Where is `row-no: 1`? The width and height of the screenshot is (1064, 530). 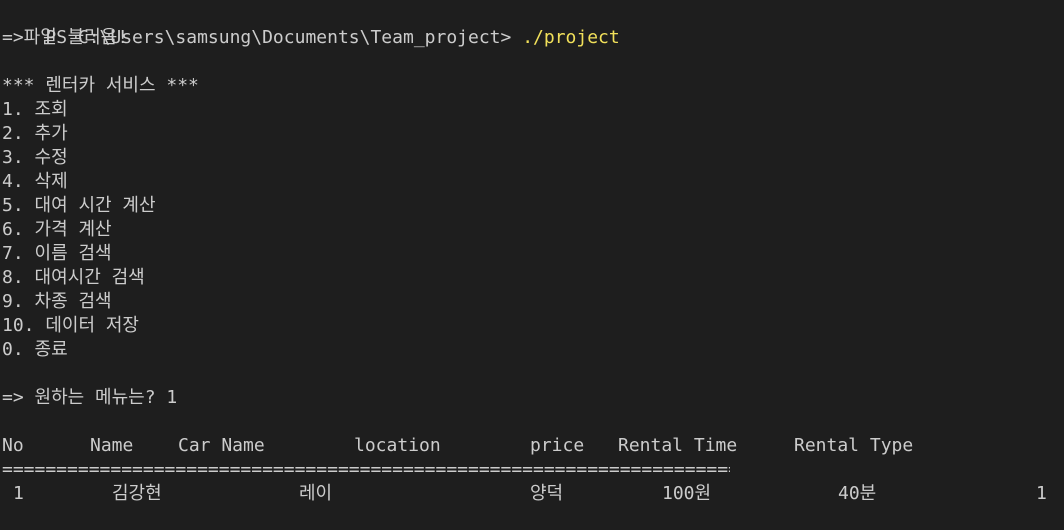 row-no: 1 is located at coordinates (18, 493).